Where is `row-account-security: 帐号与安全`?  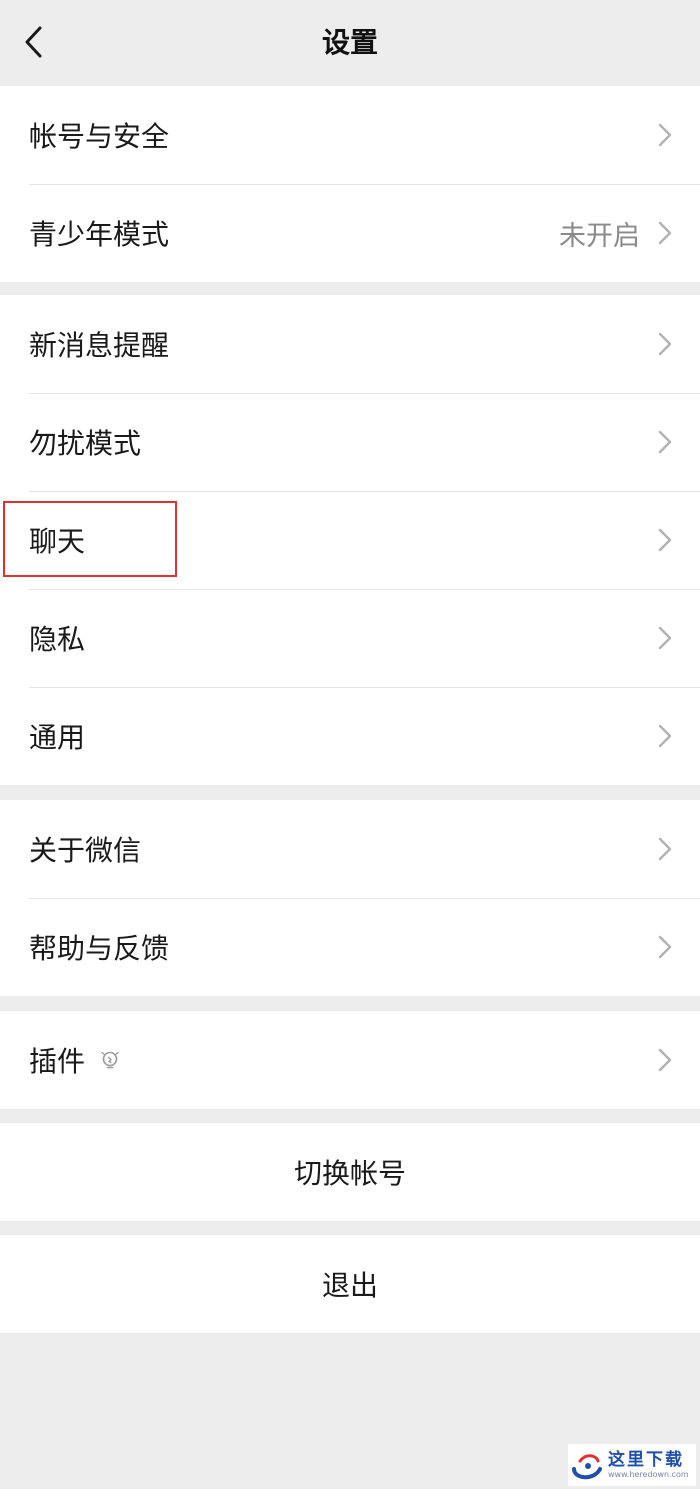 row-account-security: 帐号与安全 is located at coordinates (350, 135).